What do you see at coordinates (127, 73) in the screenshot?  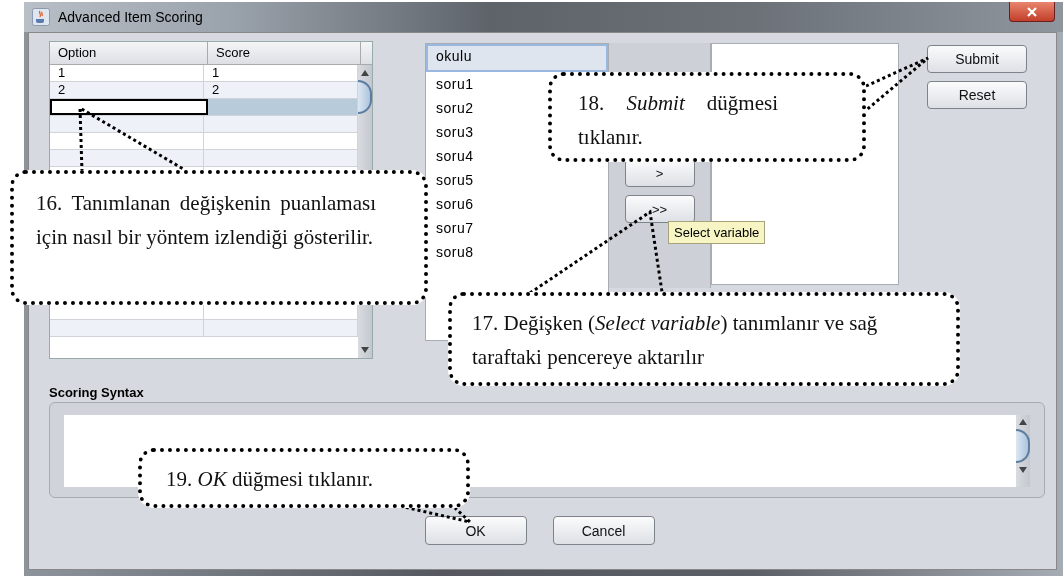 I see `table-cell: 1` at bounding box center [127, 73].